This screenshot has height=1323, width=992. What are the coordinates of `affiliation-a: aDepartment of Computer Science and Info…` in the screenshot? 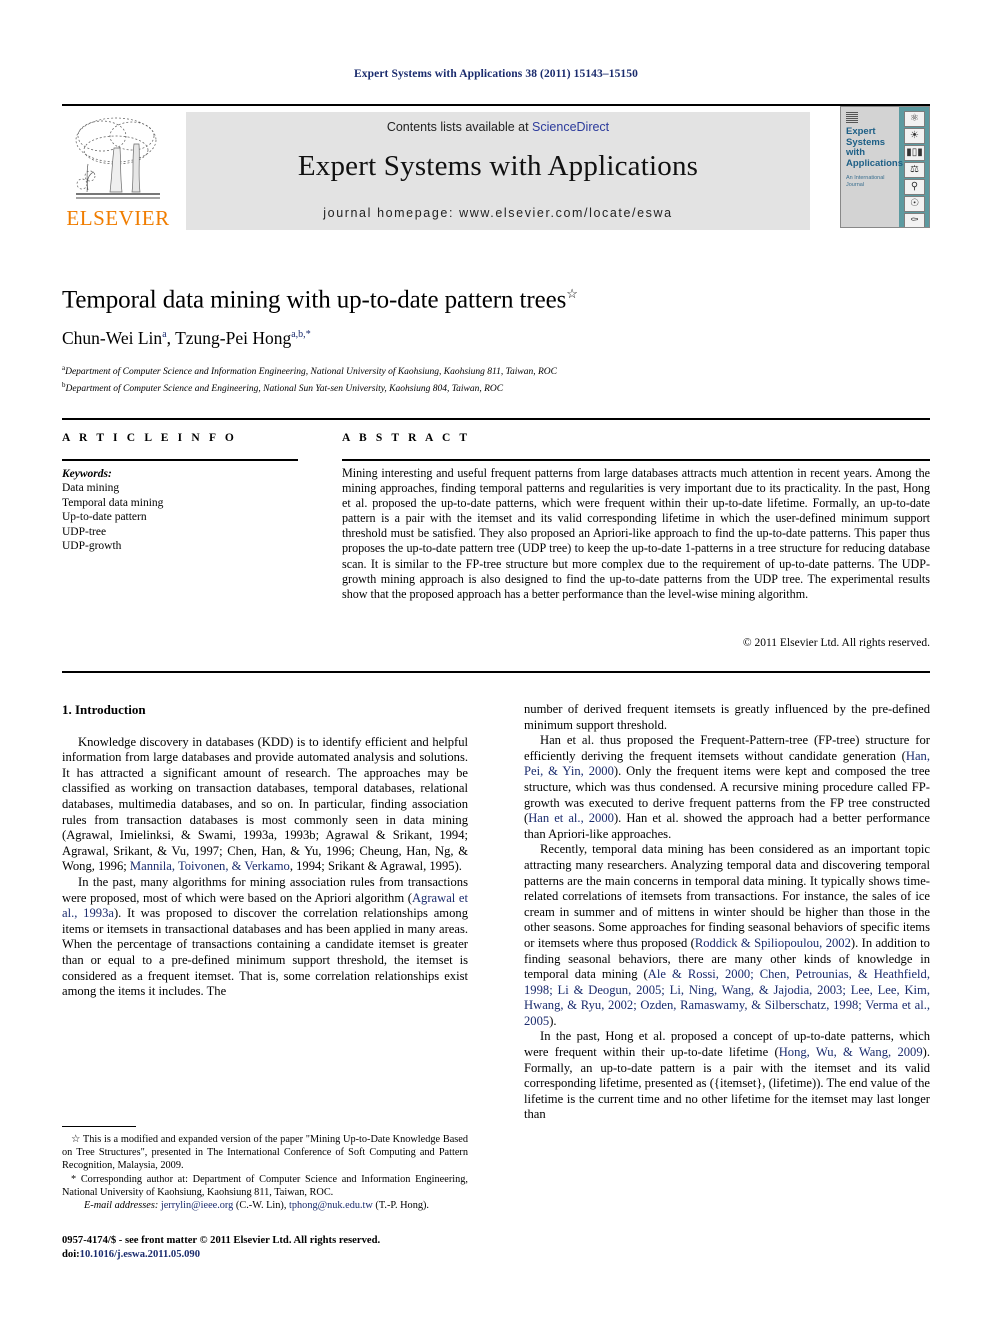 It's located at (412, 370).